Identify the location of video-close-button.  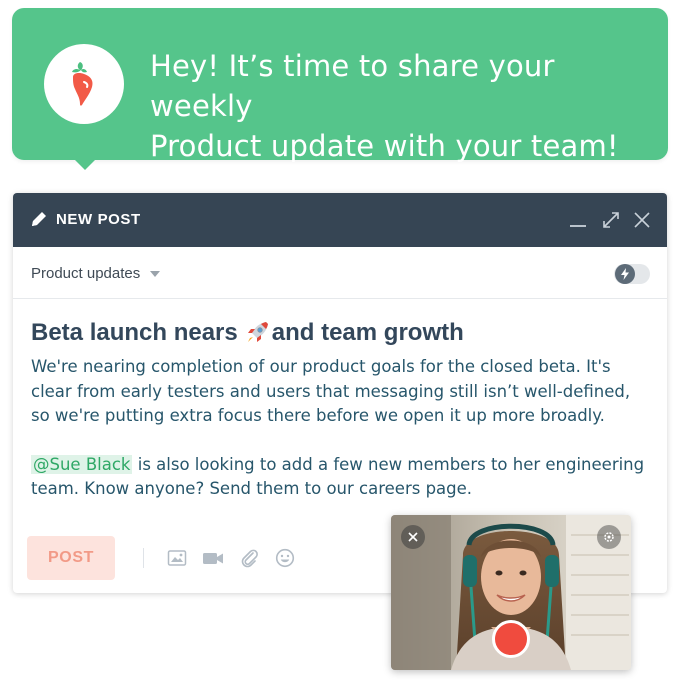
(413, 537).